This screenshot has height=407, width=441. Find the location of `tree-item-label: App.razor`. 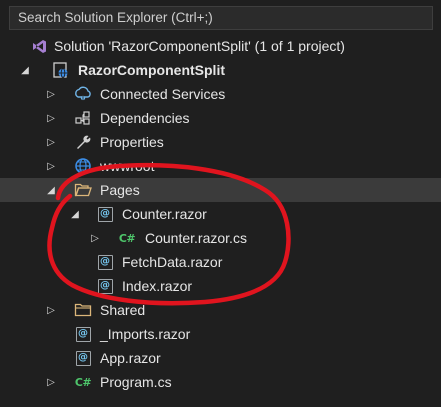

tree-item-label: App.razor is located at coordinates (130, 358).